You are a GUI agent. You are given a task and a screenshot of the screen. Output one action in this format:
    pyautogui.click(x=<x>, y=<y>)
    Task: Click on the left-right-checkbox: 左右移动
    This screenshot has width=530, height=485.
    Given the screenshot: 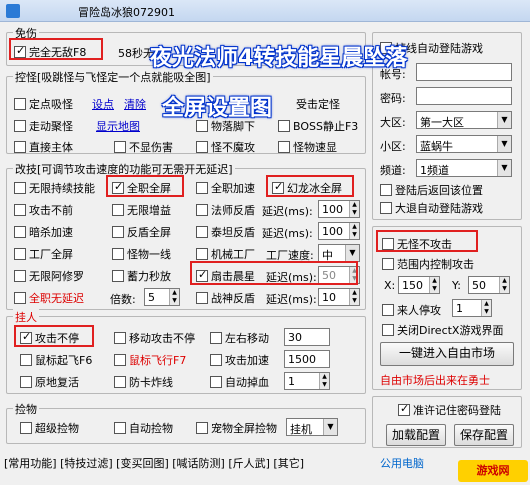 What is the action you would take?
    pyautogui.click(x=239, y=338)
    